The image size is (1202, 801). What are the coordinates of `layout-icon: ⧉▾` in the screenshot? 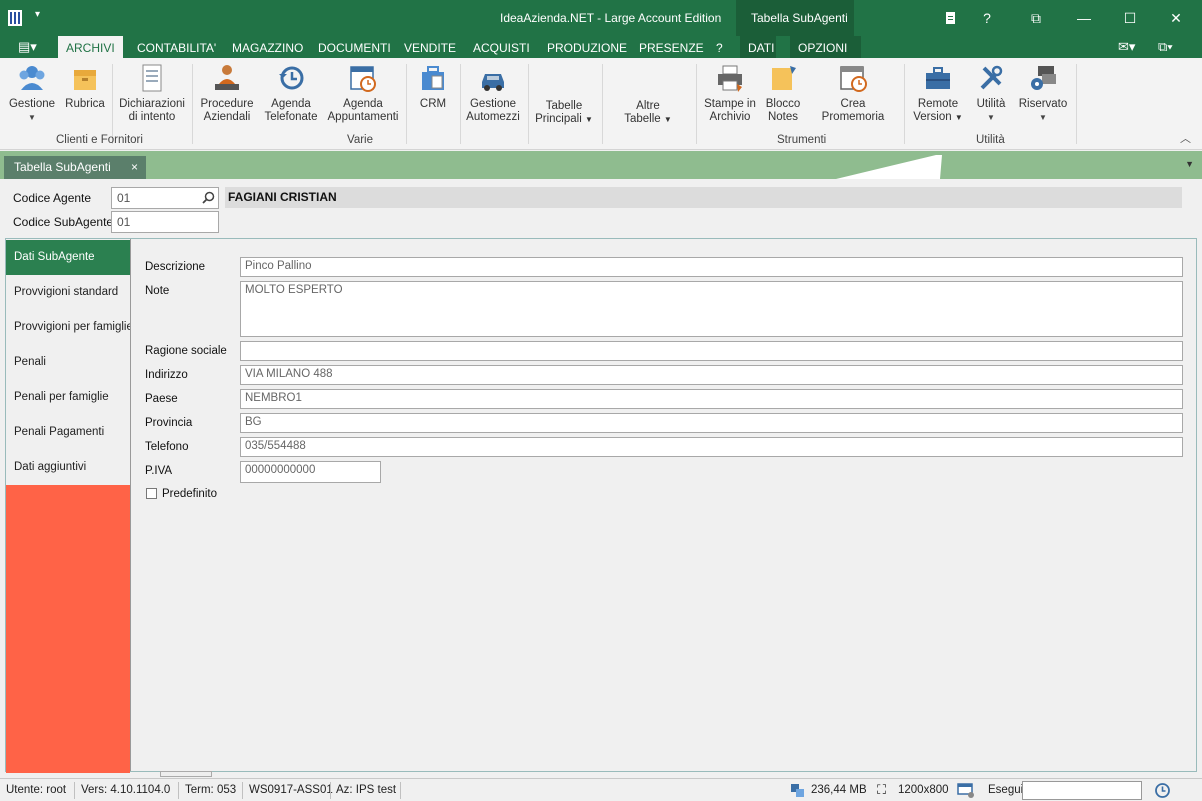 It's located at (1165, 47).